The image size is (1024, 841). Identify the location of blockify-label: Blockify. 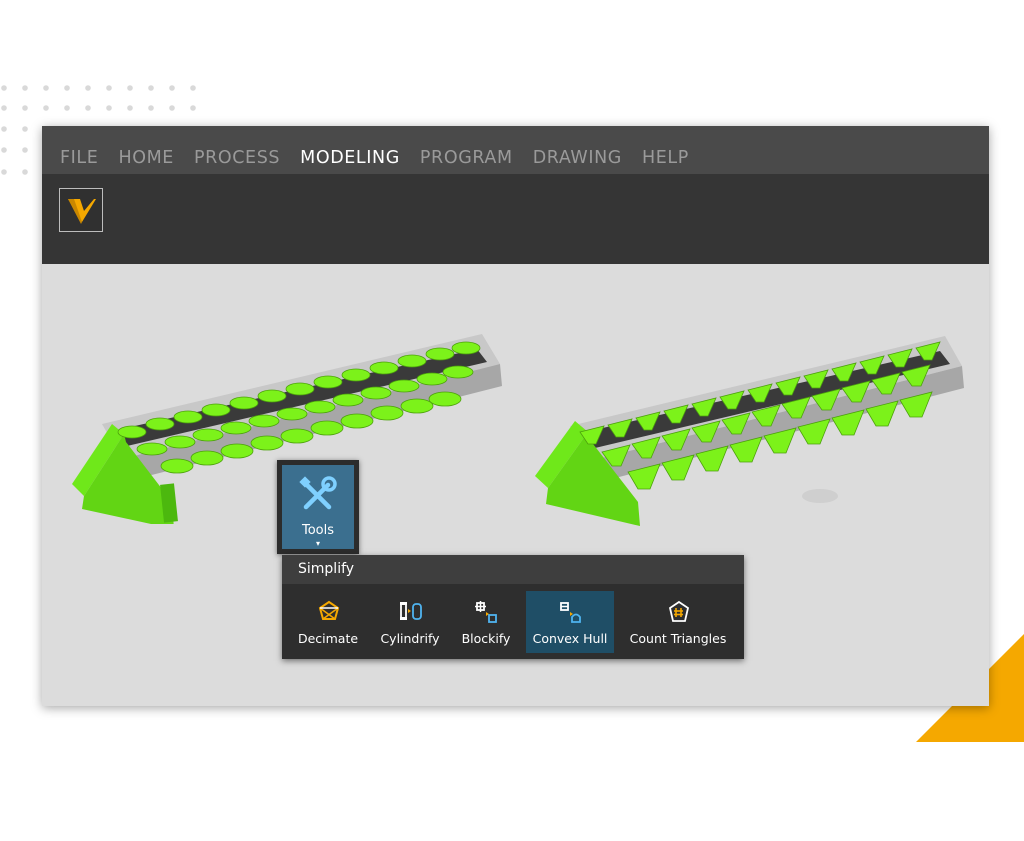
(486, 638).